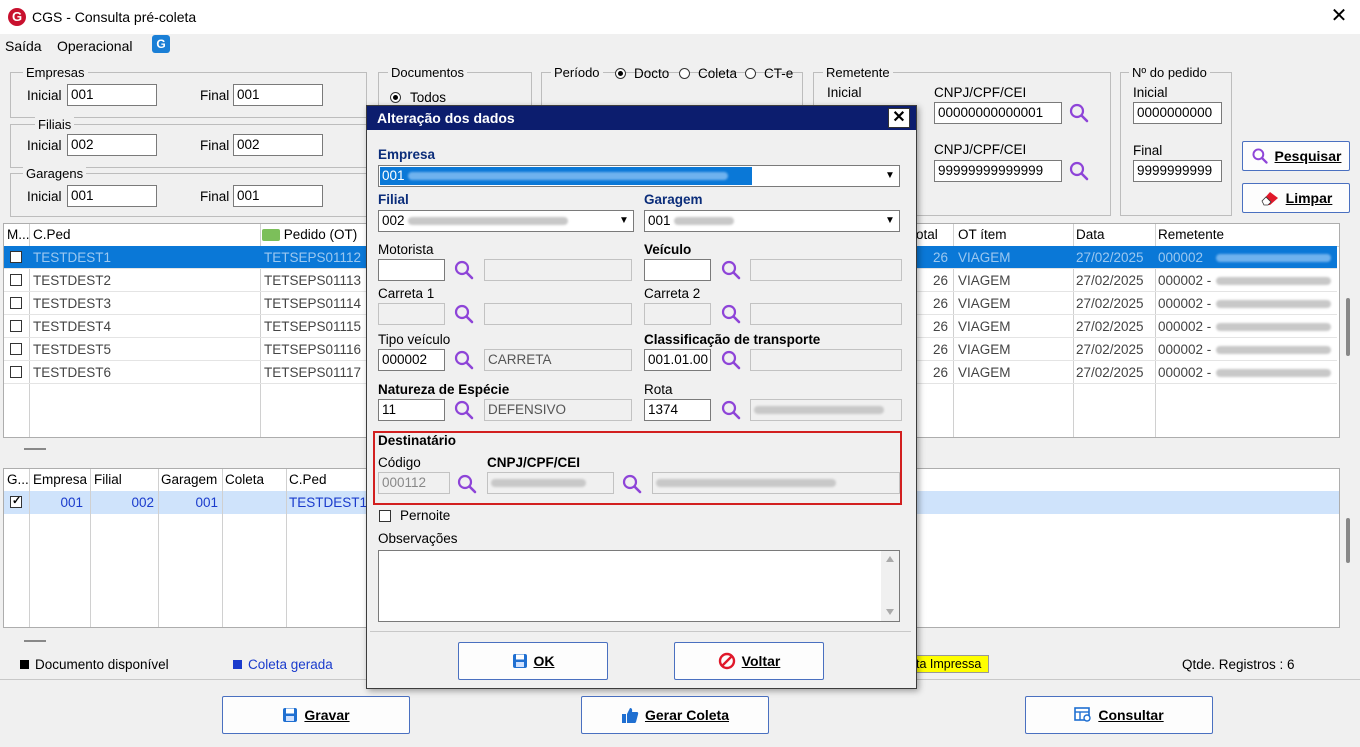 This screenshot has height=747, width=1360. What do you see at coordinates (95, 46) in the screenshot?
I see `menu-operacional: Operacional` at bounding box center [95, 46].